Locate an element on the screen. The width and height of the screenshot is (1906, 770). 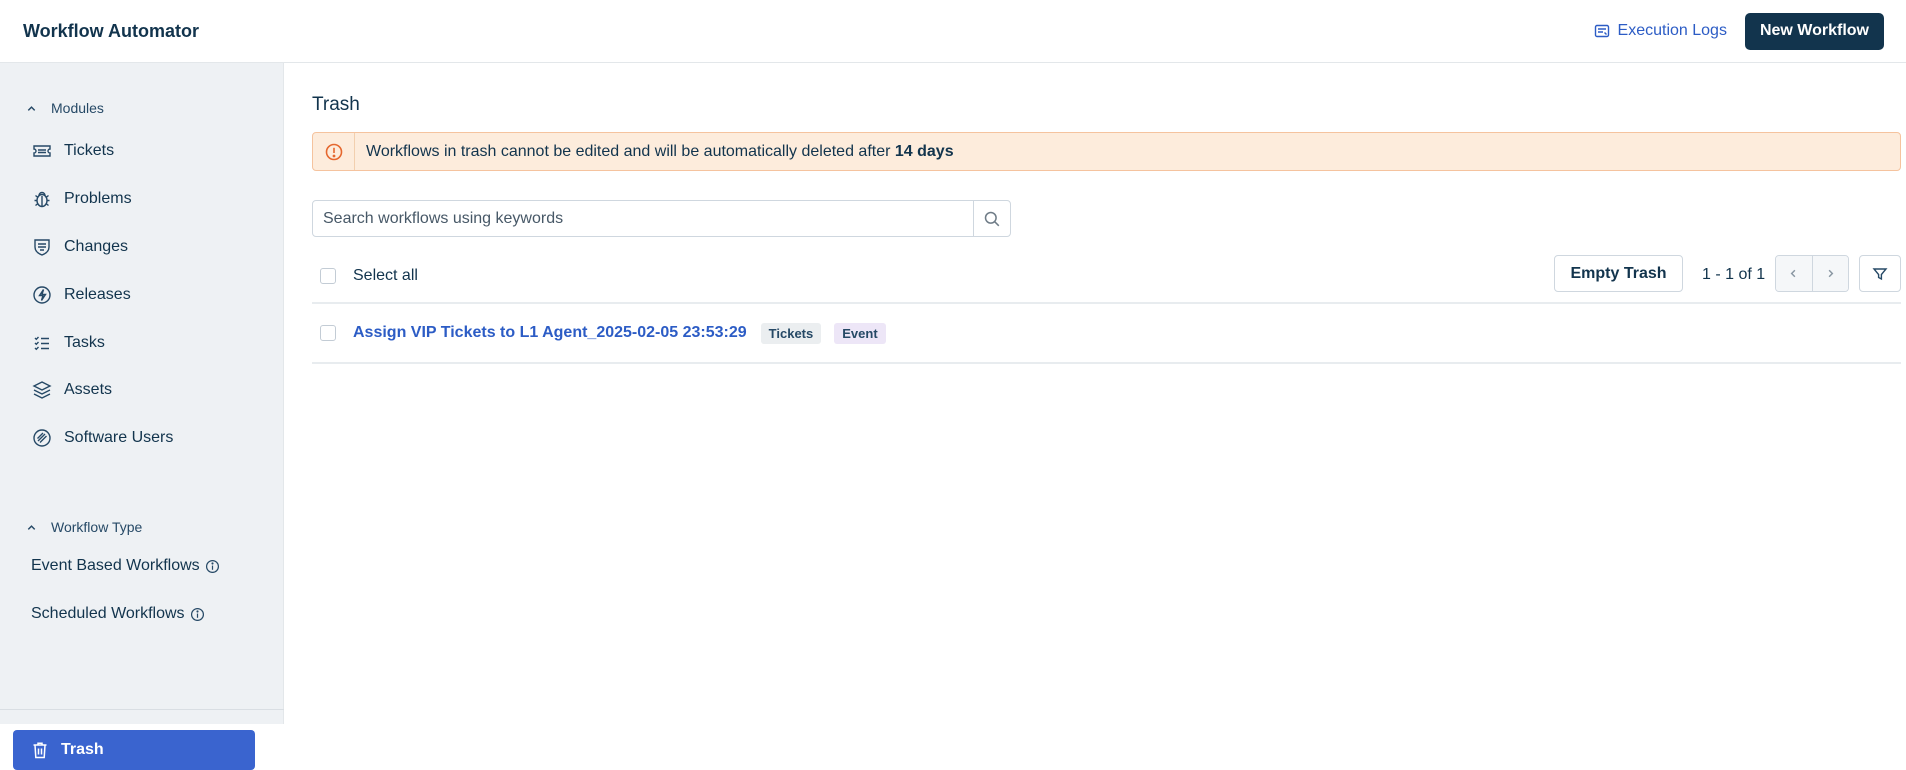
pagination-text: 1 - 1 of 1 is located at coordinates (1734, 274).